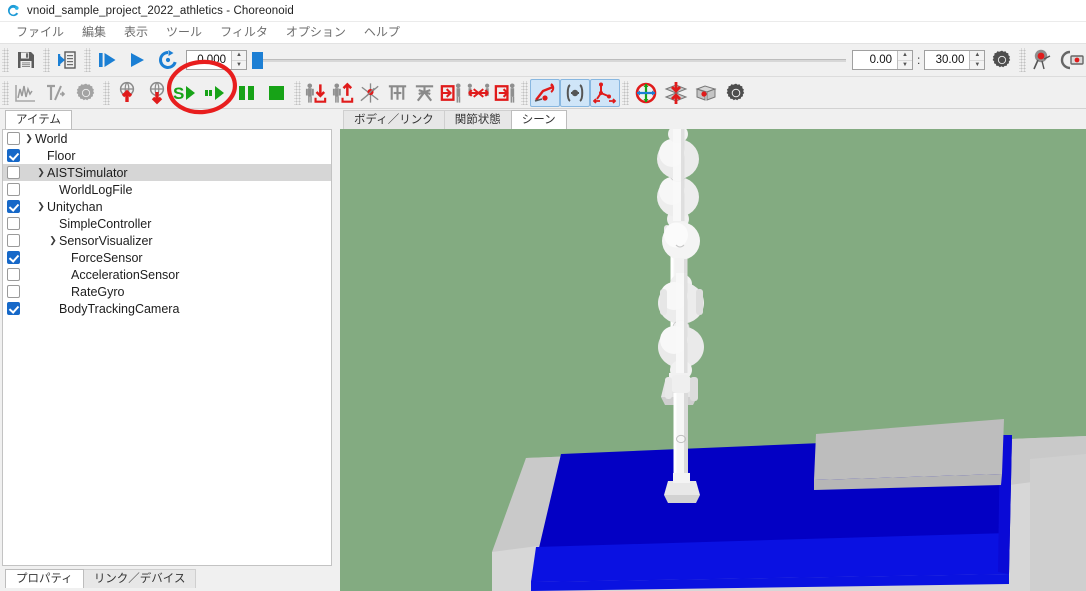 This screenshot has height=591, width=1086. I want to click on menu-view: 表示, so click(136, 32).